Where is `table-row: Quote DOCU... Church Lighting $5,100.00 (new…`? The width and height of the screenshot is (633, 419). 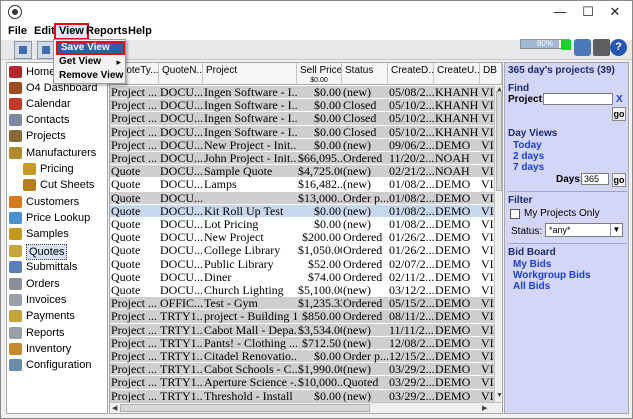
table-row: Quote DOCU... Church Lighting $5,100.00 (new… is located at coordinates (302, 291).